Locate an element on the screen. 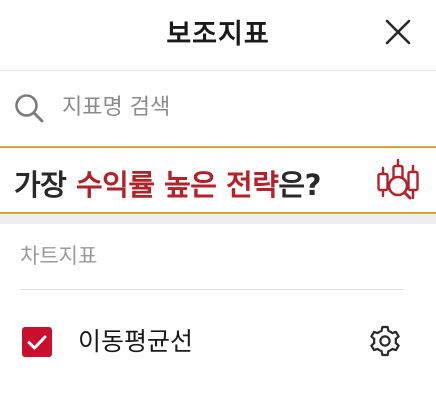  section-gap is located at coordinates (218, 219).